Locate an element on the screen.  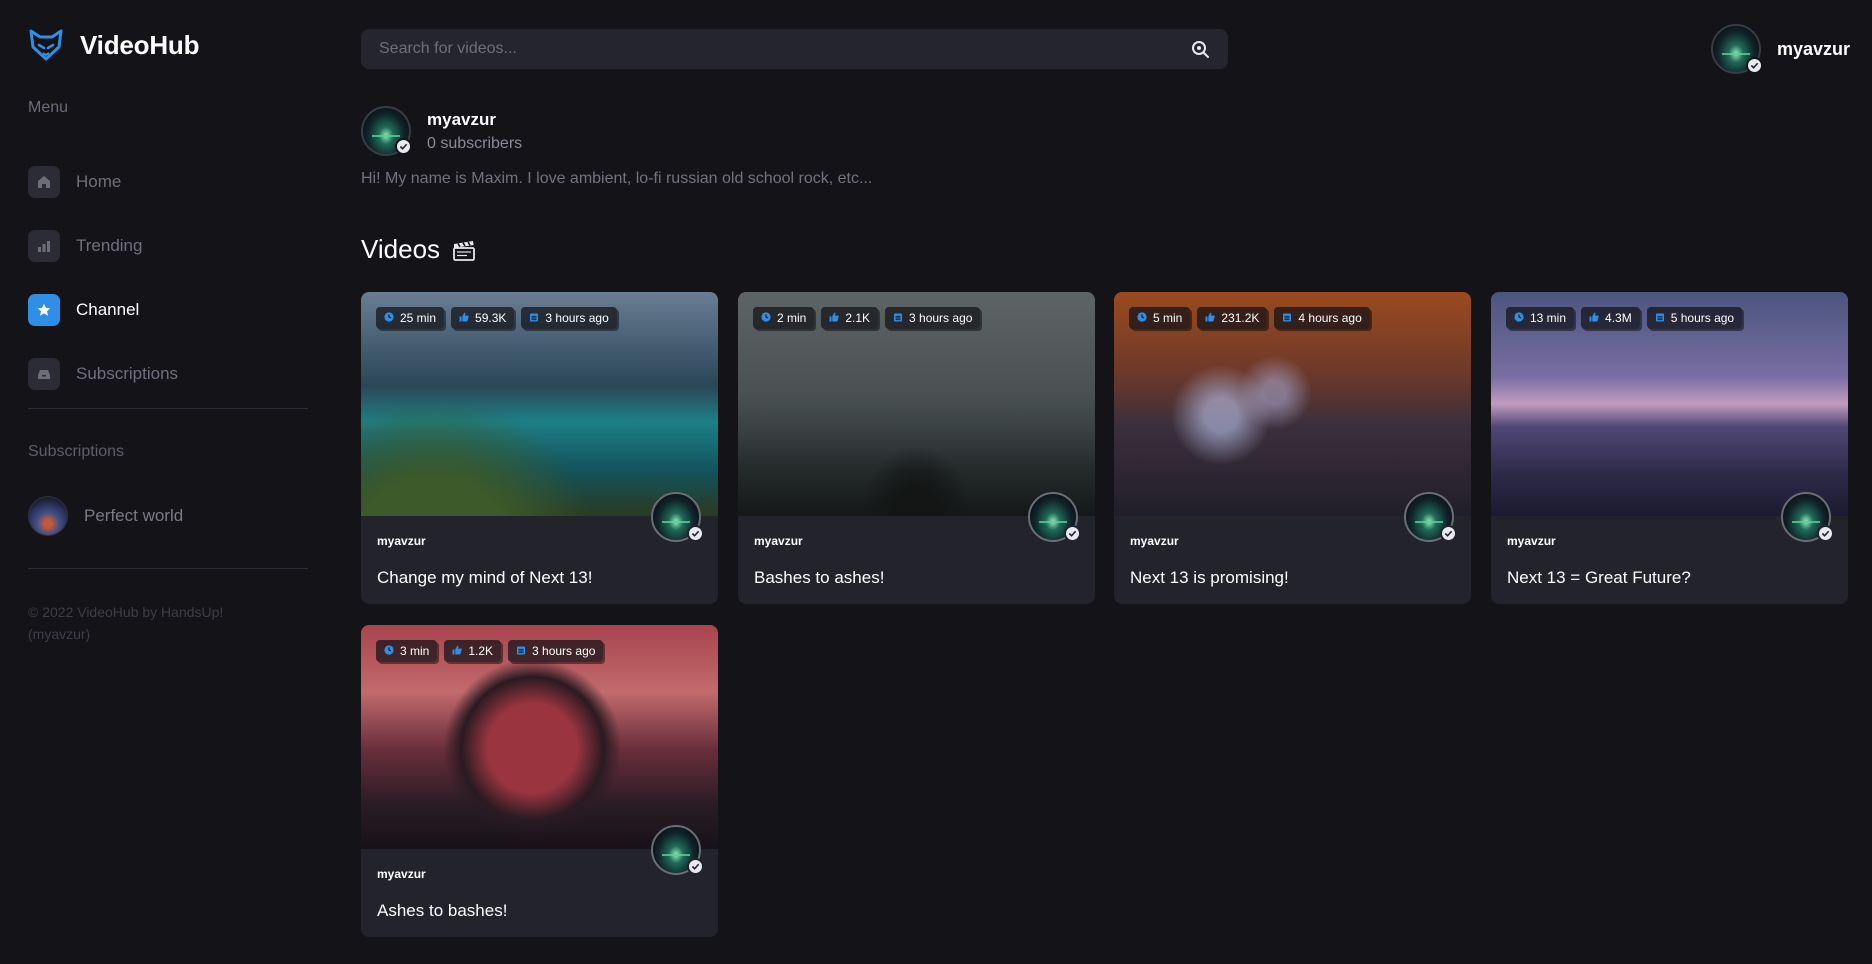
duration-text: 3 min is located at coordinates (415, 651).